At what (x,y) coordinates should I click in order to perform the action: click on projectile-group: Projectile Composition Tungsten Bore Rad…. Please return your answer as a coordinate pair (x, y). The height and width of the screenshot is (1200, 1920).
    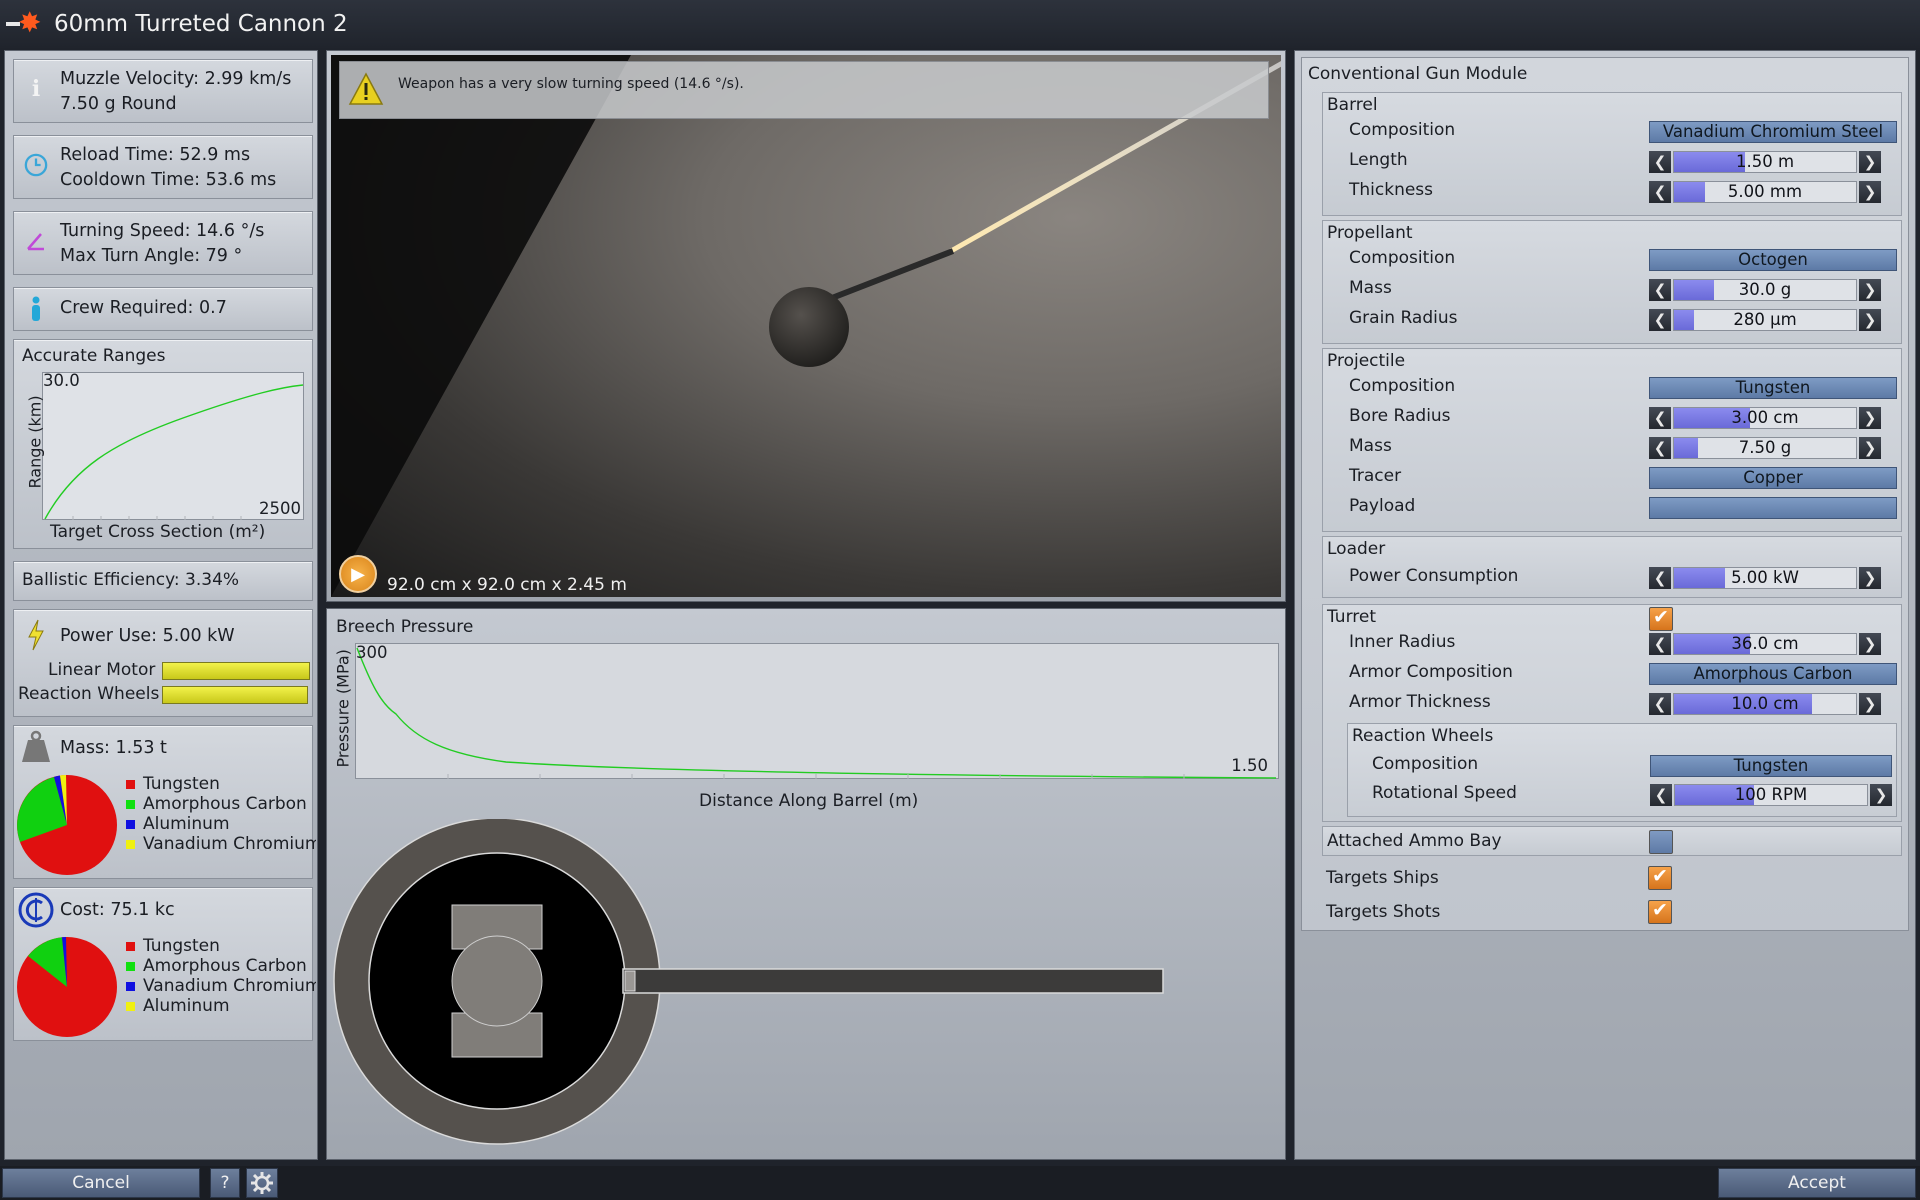
    Looking at the image, I should click on (1612, 440).